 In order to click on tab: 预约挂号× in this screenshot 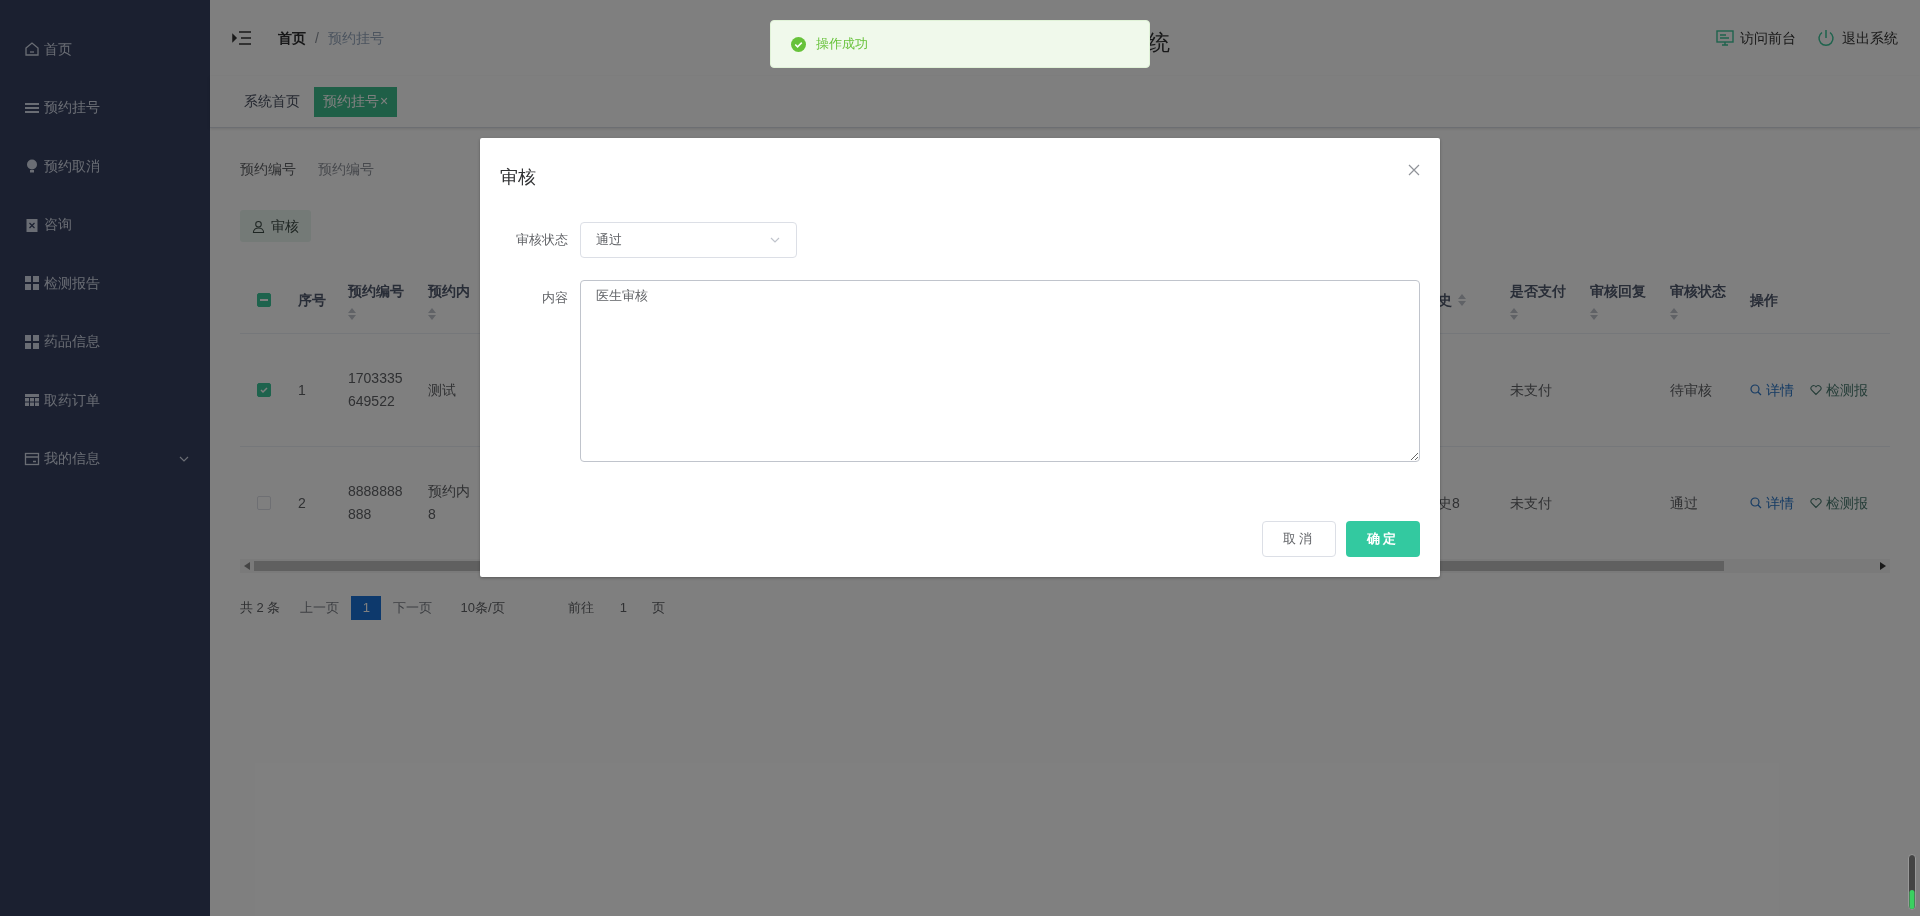, I will do `click(356, 101)`.